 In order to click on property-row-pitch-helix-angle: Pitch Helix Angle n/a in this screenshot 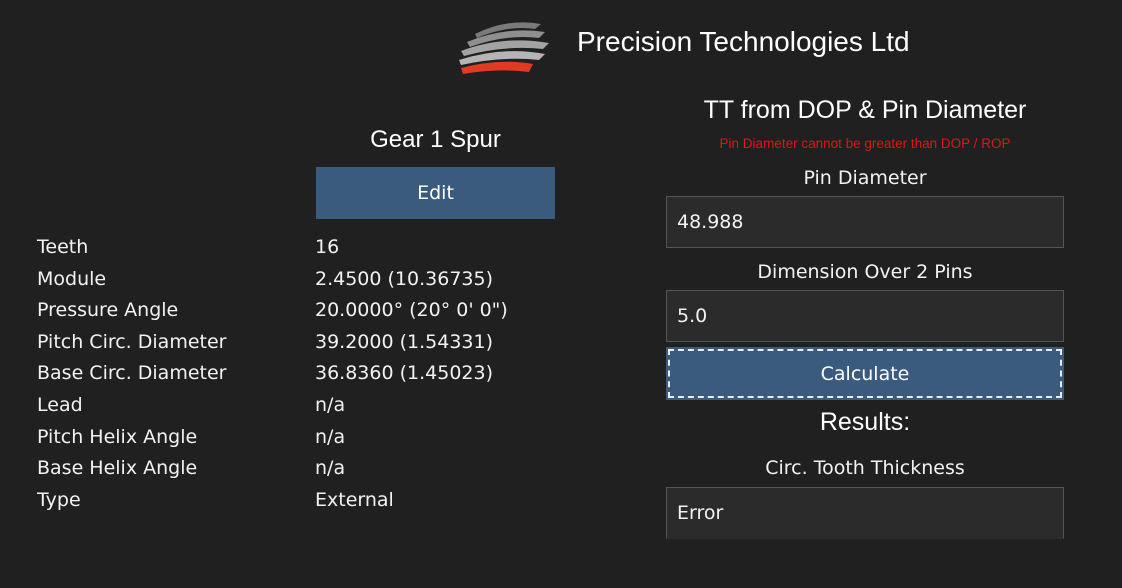, I will do `click(317, 438)`.